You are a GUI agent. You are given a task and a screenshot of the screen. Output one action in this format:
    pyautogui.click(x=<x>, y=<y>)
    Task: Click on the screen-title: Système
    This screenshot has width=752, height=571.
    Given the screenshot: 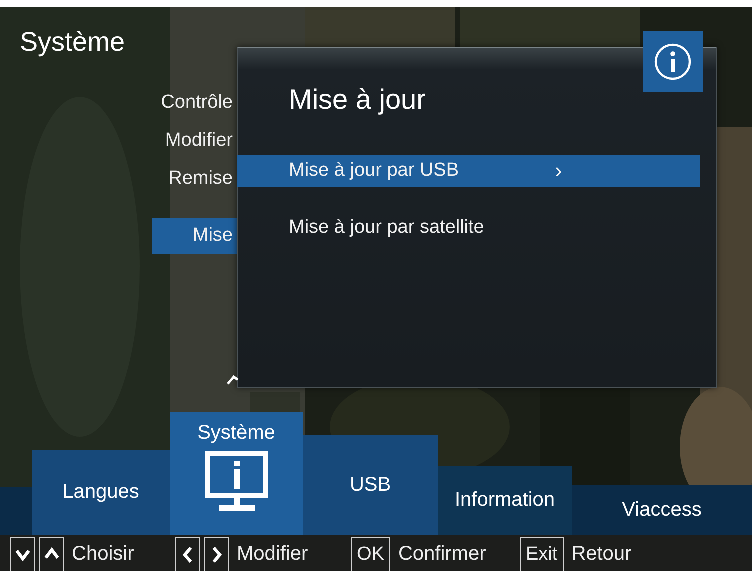 What is the action you would take?
    pyautogui.click(x=72, y=42)
    